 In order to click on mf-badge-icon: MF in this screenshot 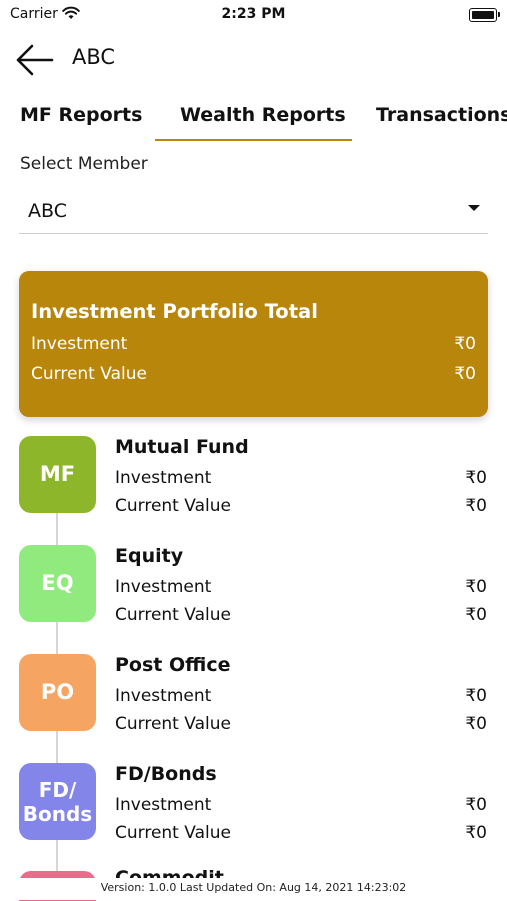, I will do `click(57, 474)`.